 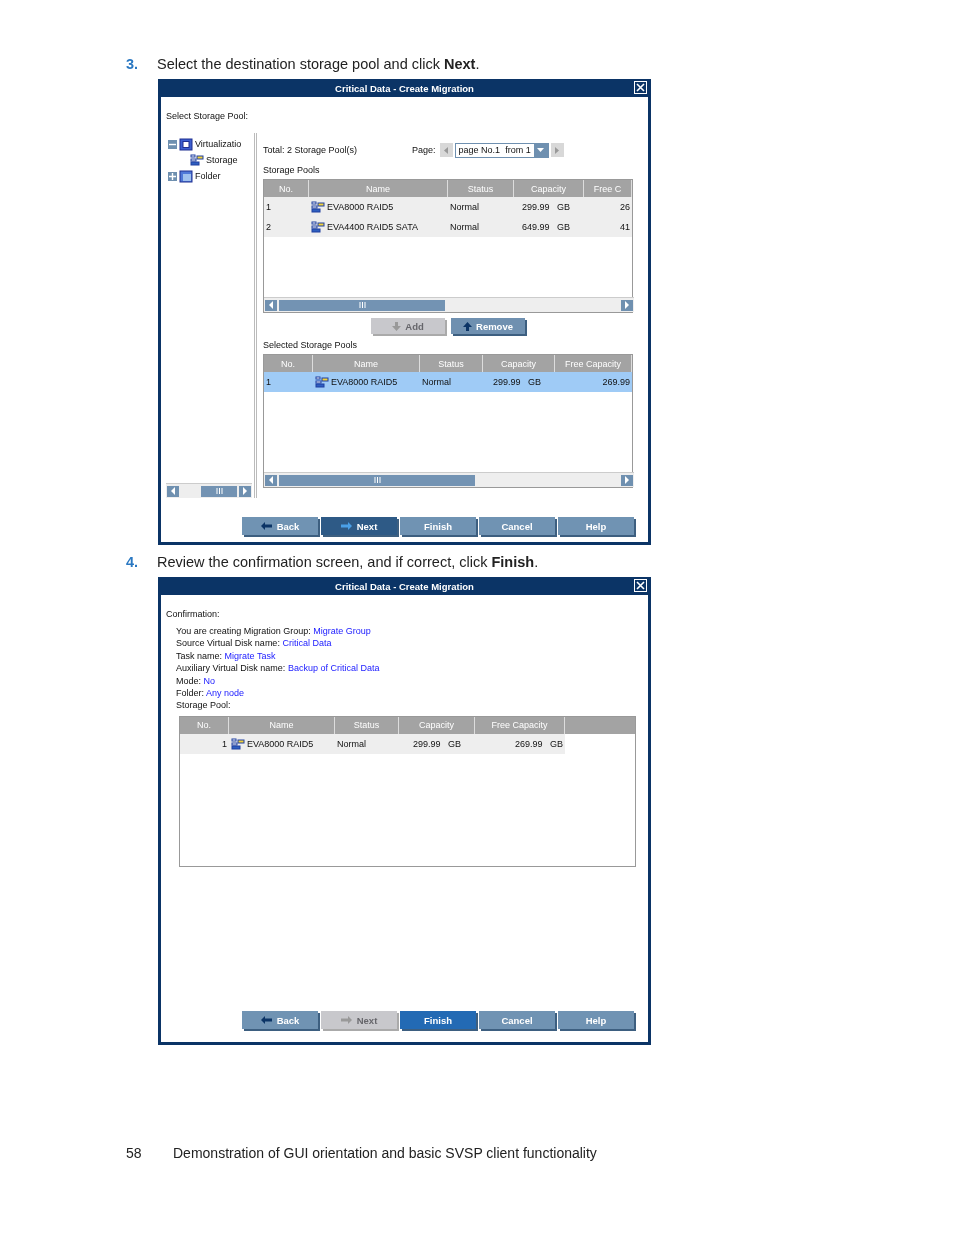 I want to click on table-row: 2 EVA4400 RAID5 SATA Normal 649.99 GB 41, so click(x=448, y=227).